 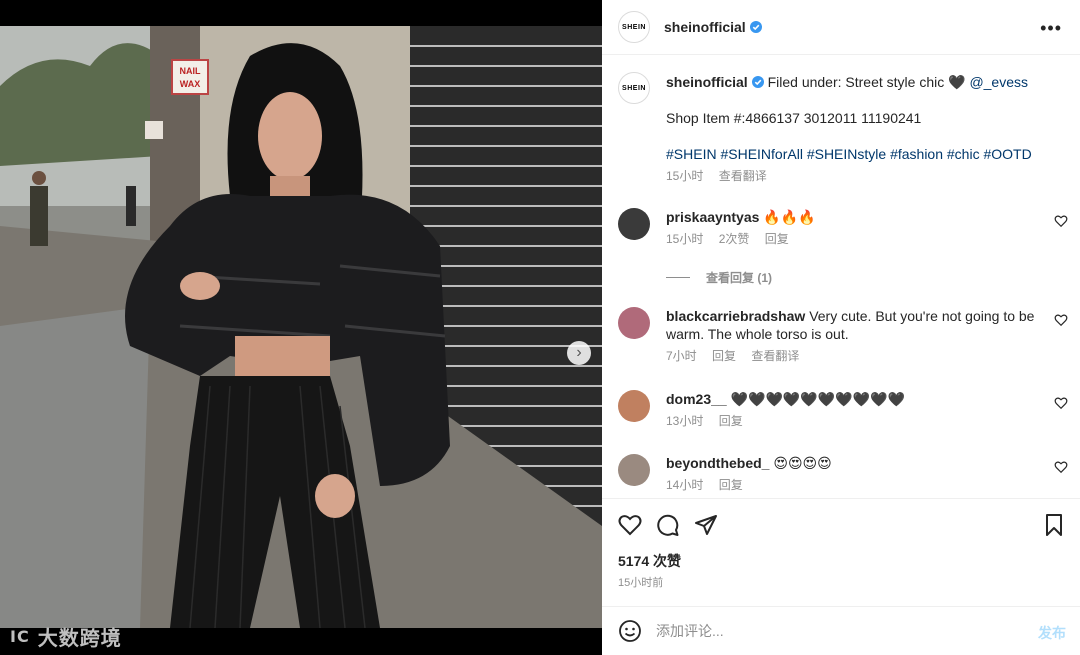 I want to click on view-replies-text: 查看回复 (1), so click(x=739, y=277).